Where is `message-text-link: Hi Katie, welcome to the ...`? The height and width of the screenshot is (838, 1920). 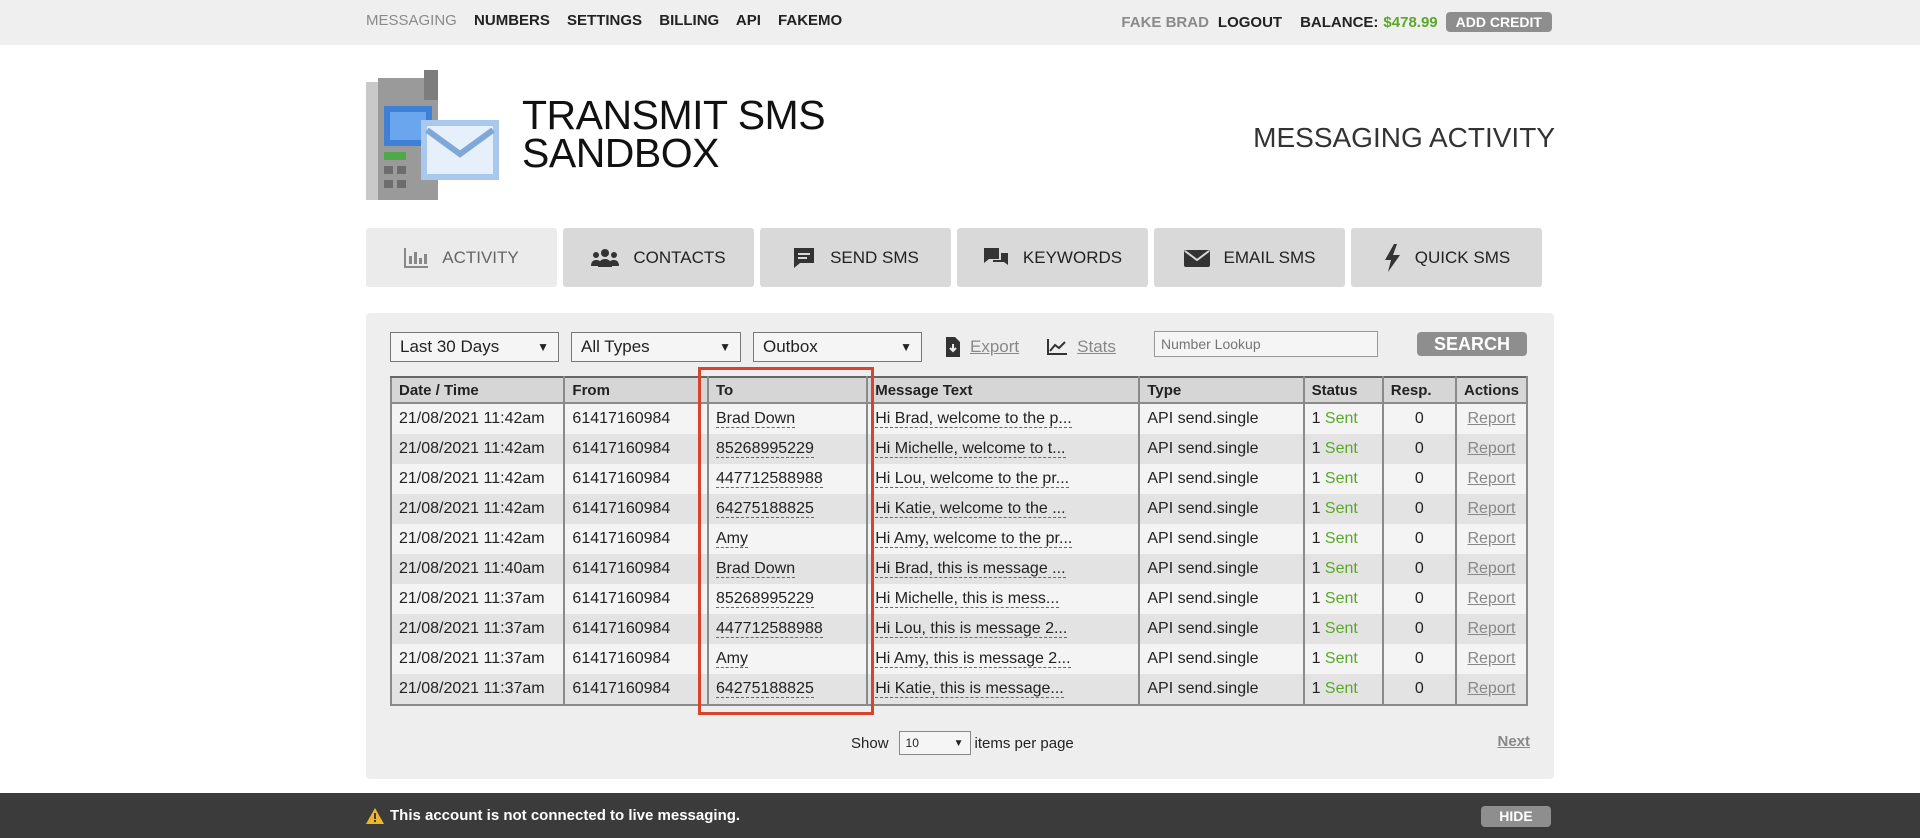
message-text-link: Hi Katie, welcome to the ... is located at coordinates (970, 509).